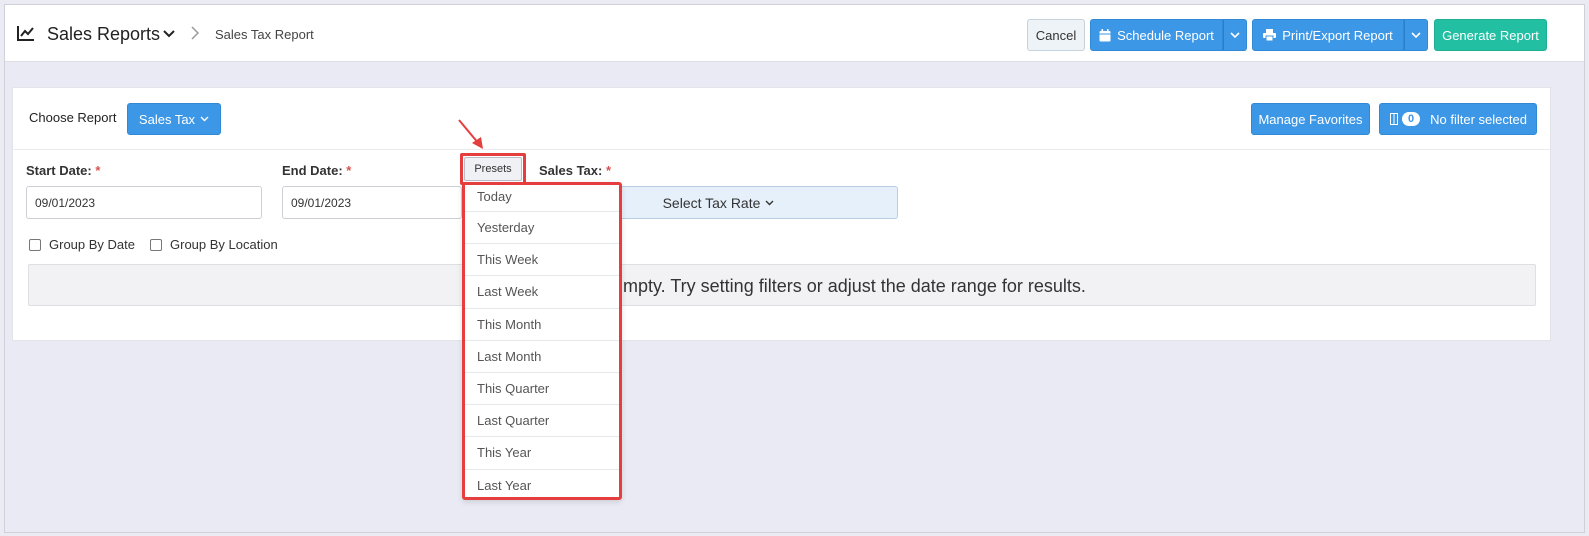 The width and height of the screenshot is (1589, 536). What do you see at coordinates (542, 198) in the screenshot?
I see `preset-option: Today` at bounding box center [542, 198].